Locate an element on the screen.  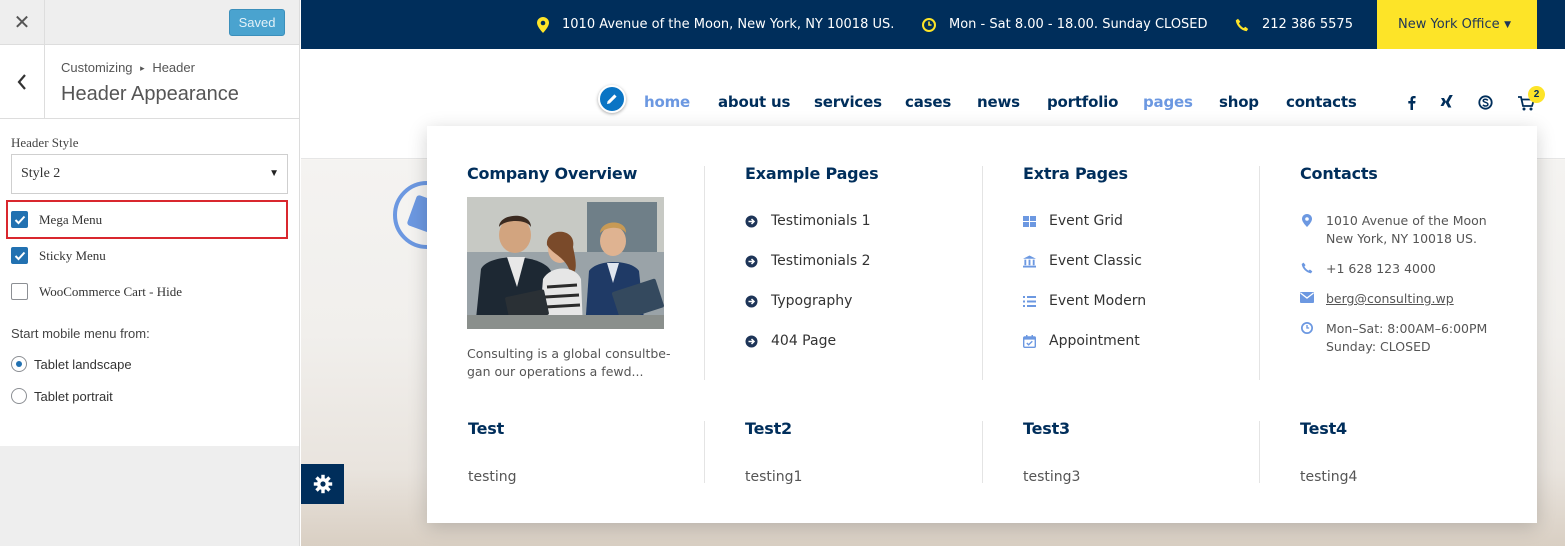
saved-button: Saved is located at coordinates (257, 22).